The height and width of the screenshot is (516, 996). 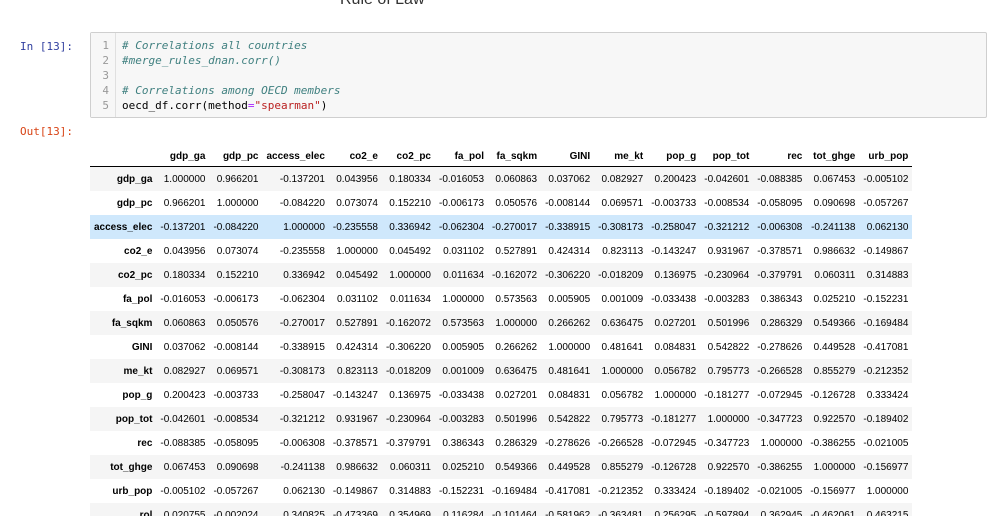 What do you see at coordinates (781, 323) in the screenshot?
I see `table-cell: 0.286329` at bounding box center [781, 323].